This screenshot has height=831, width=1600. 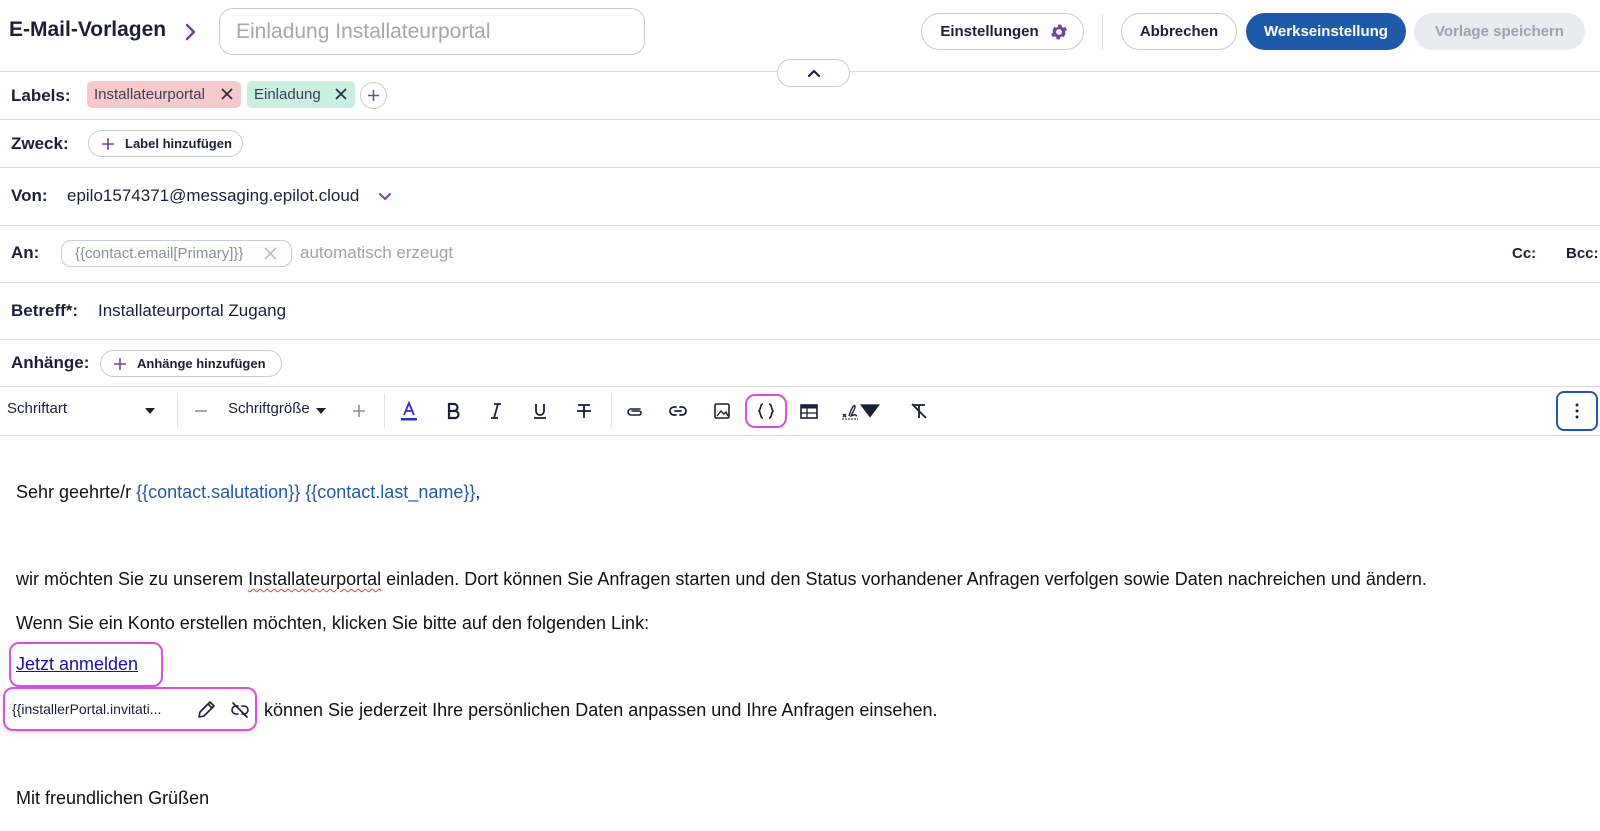 I want to click on chip-label: Installateurportal, so click(x=149, y=94).